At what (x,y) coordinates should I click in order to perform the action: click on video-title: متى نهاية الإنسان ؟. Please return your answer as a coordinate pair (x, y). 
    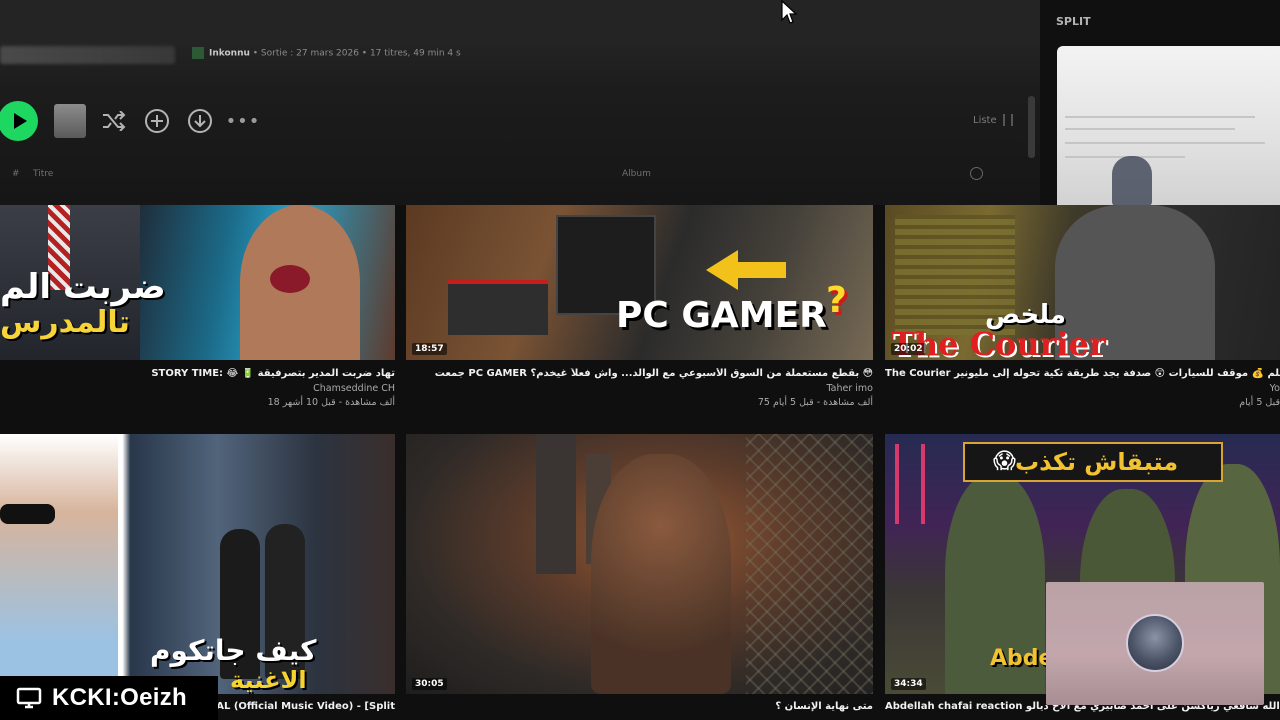
    Looking at the image, I should click on (639, 706).